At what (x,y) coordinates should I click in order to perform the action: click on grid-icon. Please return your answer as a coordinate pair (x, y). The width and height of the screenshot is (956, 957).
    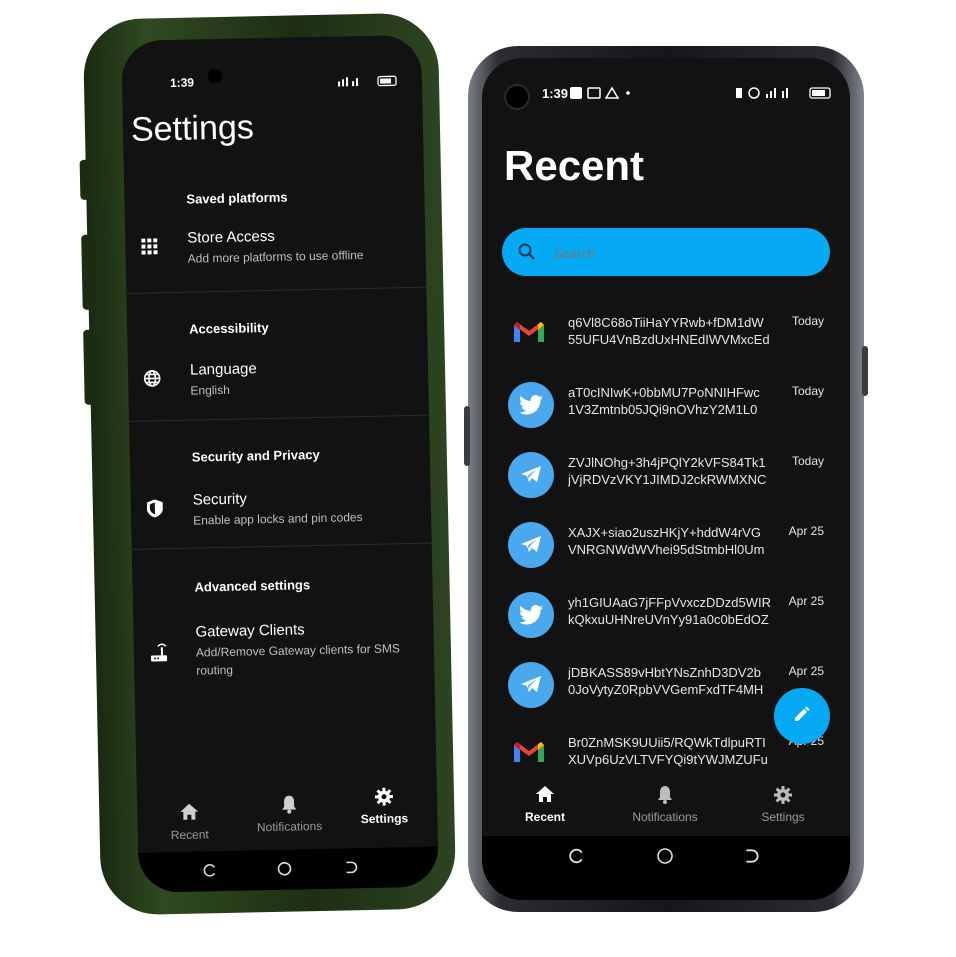
    Looking at the image, I should click on (149, 246).